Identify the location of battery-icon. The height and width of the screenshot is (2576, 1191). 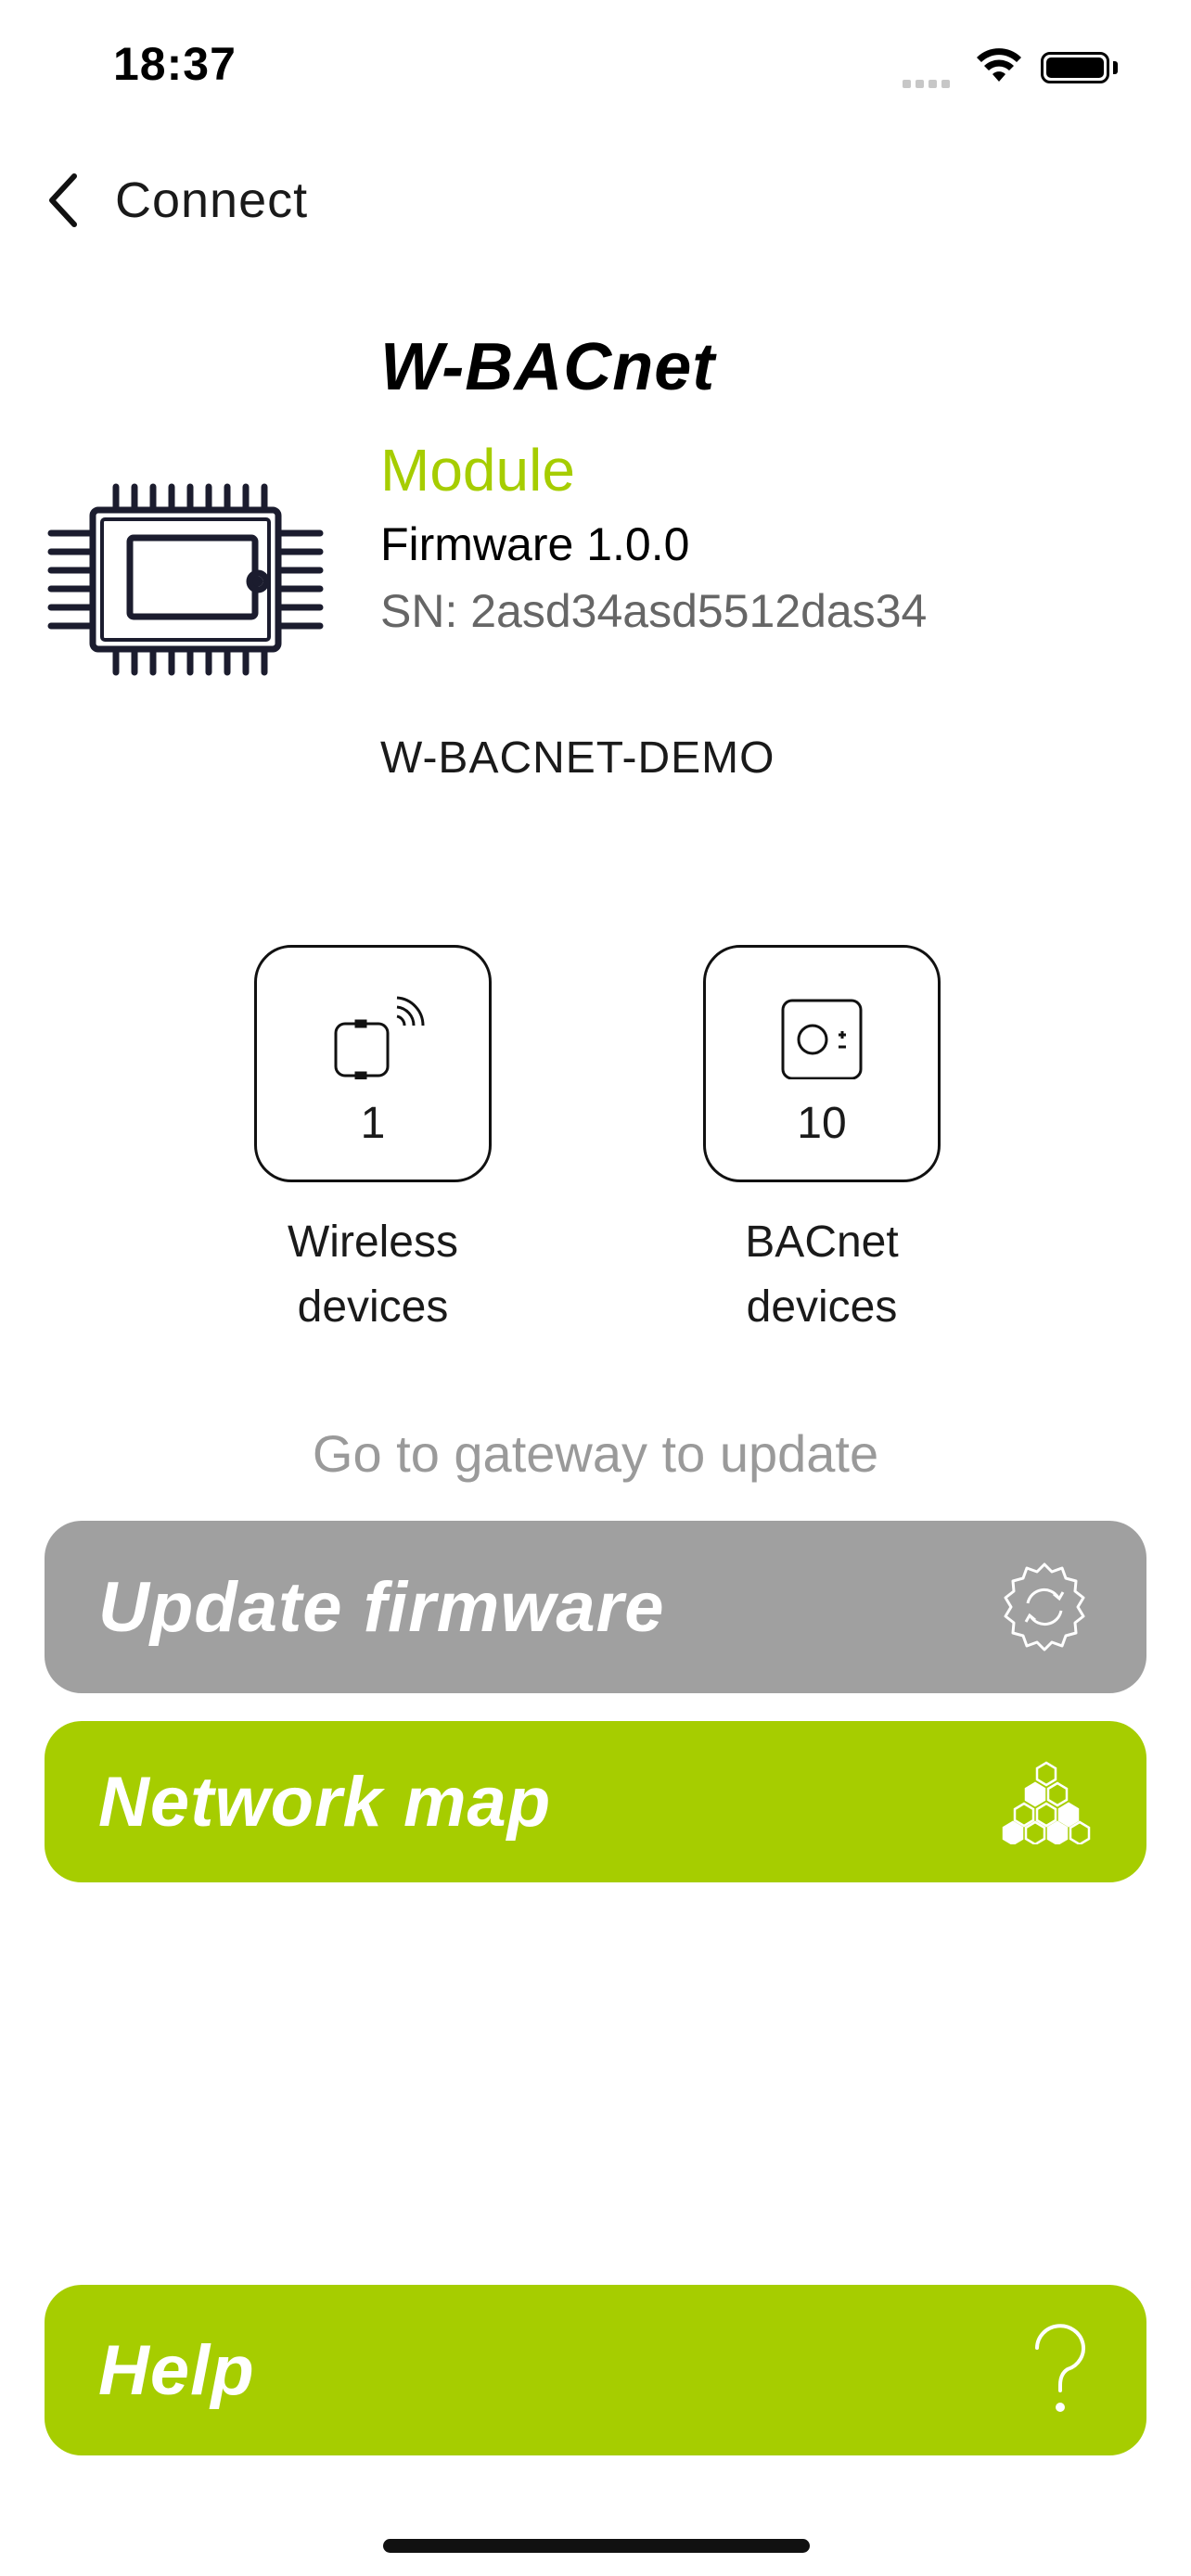
(1075, 67).